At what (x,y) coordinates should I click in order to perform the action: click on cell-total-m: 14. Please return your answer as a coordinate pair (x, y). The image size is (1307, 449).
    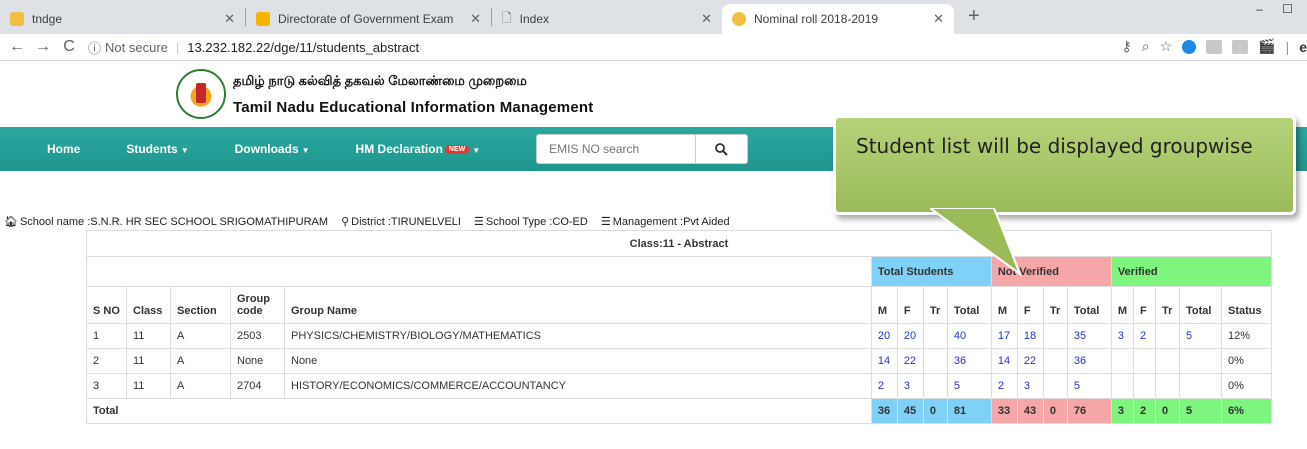
    Looking at the image, I should click on (884, 361).